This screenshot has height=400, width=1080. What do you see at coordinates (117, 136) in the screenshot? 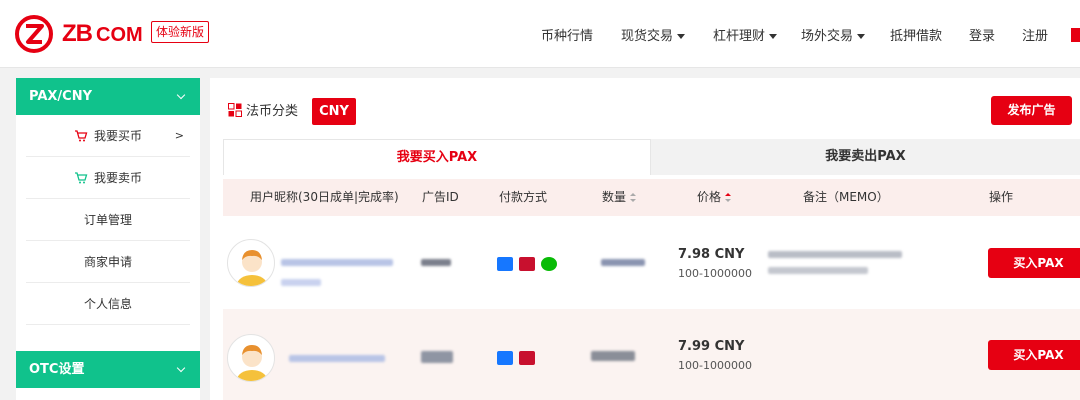
I see `sidebar-item-label: 我要买币` at bounding box center [117, 136].